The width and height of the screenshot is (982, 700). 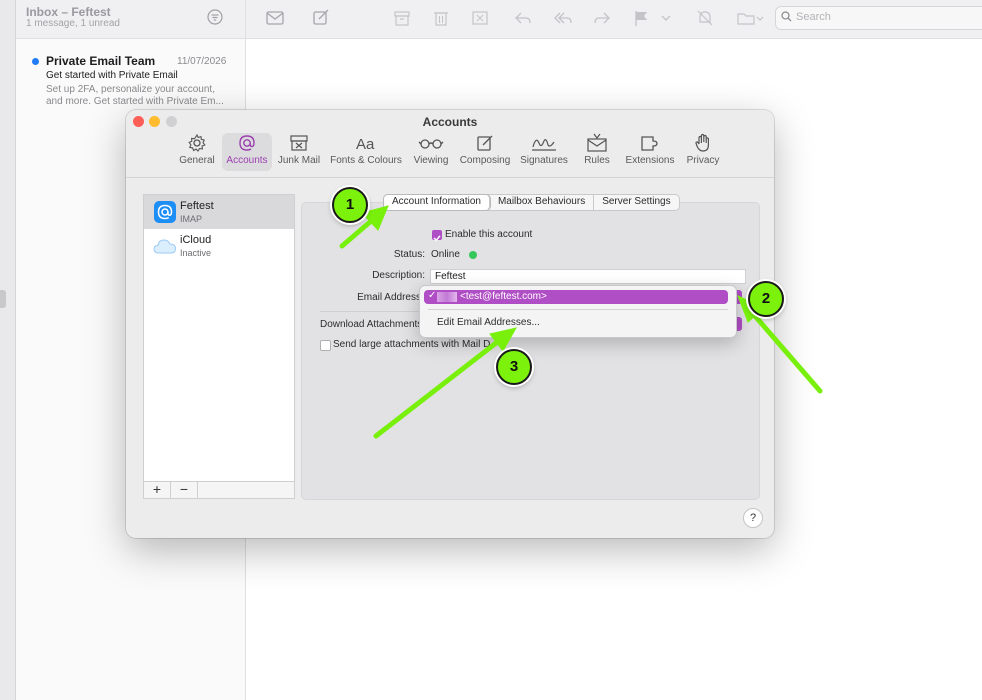 What do you see at coordinates (247, 160) in the screenshot?
I see `tab-accounts-label: Accounts` at bounding box center [247, 160].